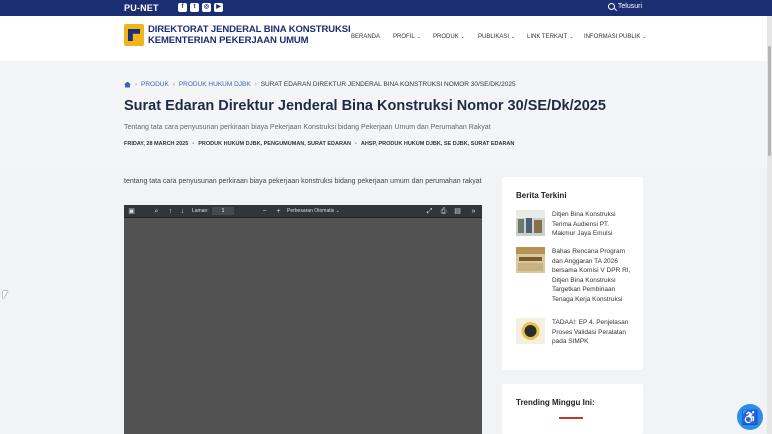 Image resolution: width=772 pixels, height=434 pixels. What do you see at coordinates (473, 211) in the screenshot?
I see `more-tools-icon: »` at bounding box center [473, 211].